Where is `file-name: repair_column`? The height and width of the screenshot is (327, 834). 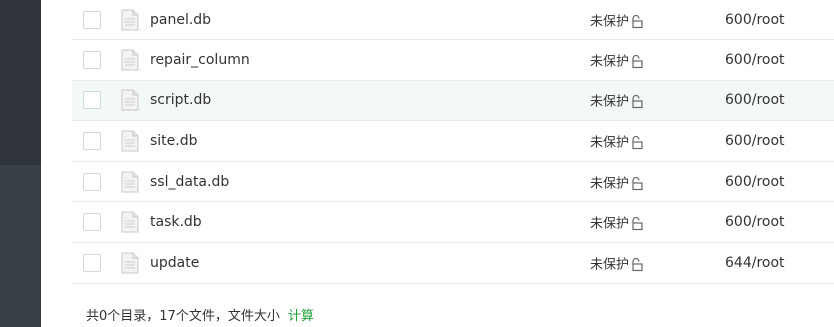 file-name: repair_column is located at coordinates (200, 60).